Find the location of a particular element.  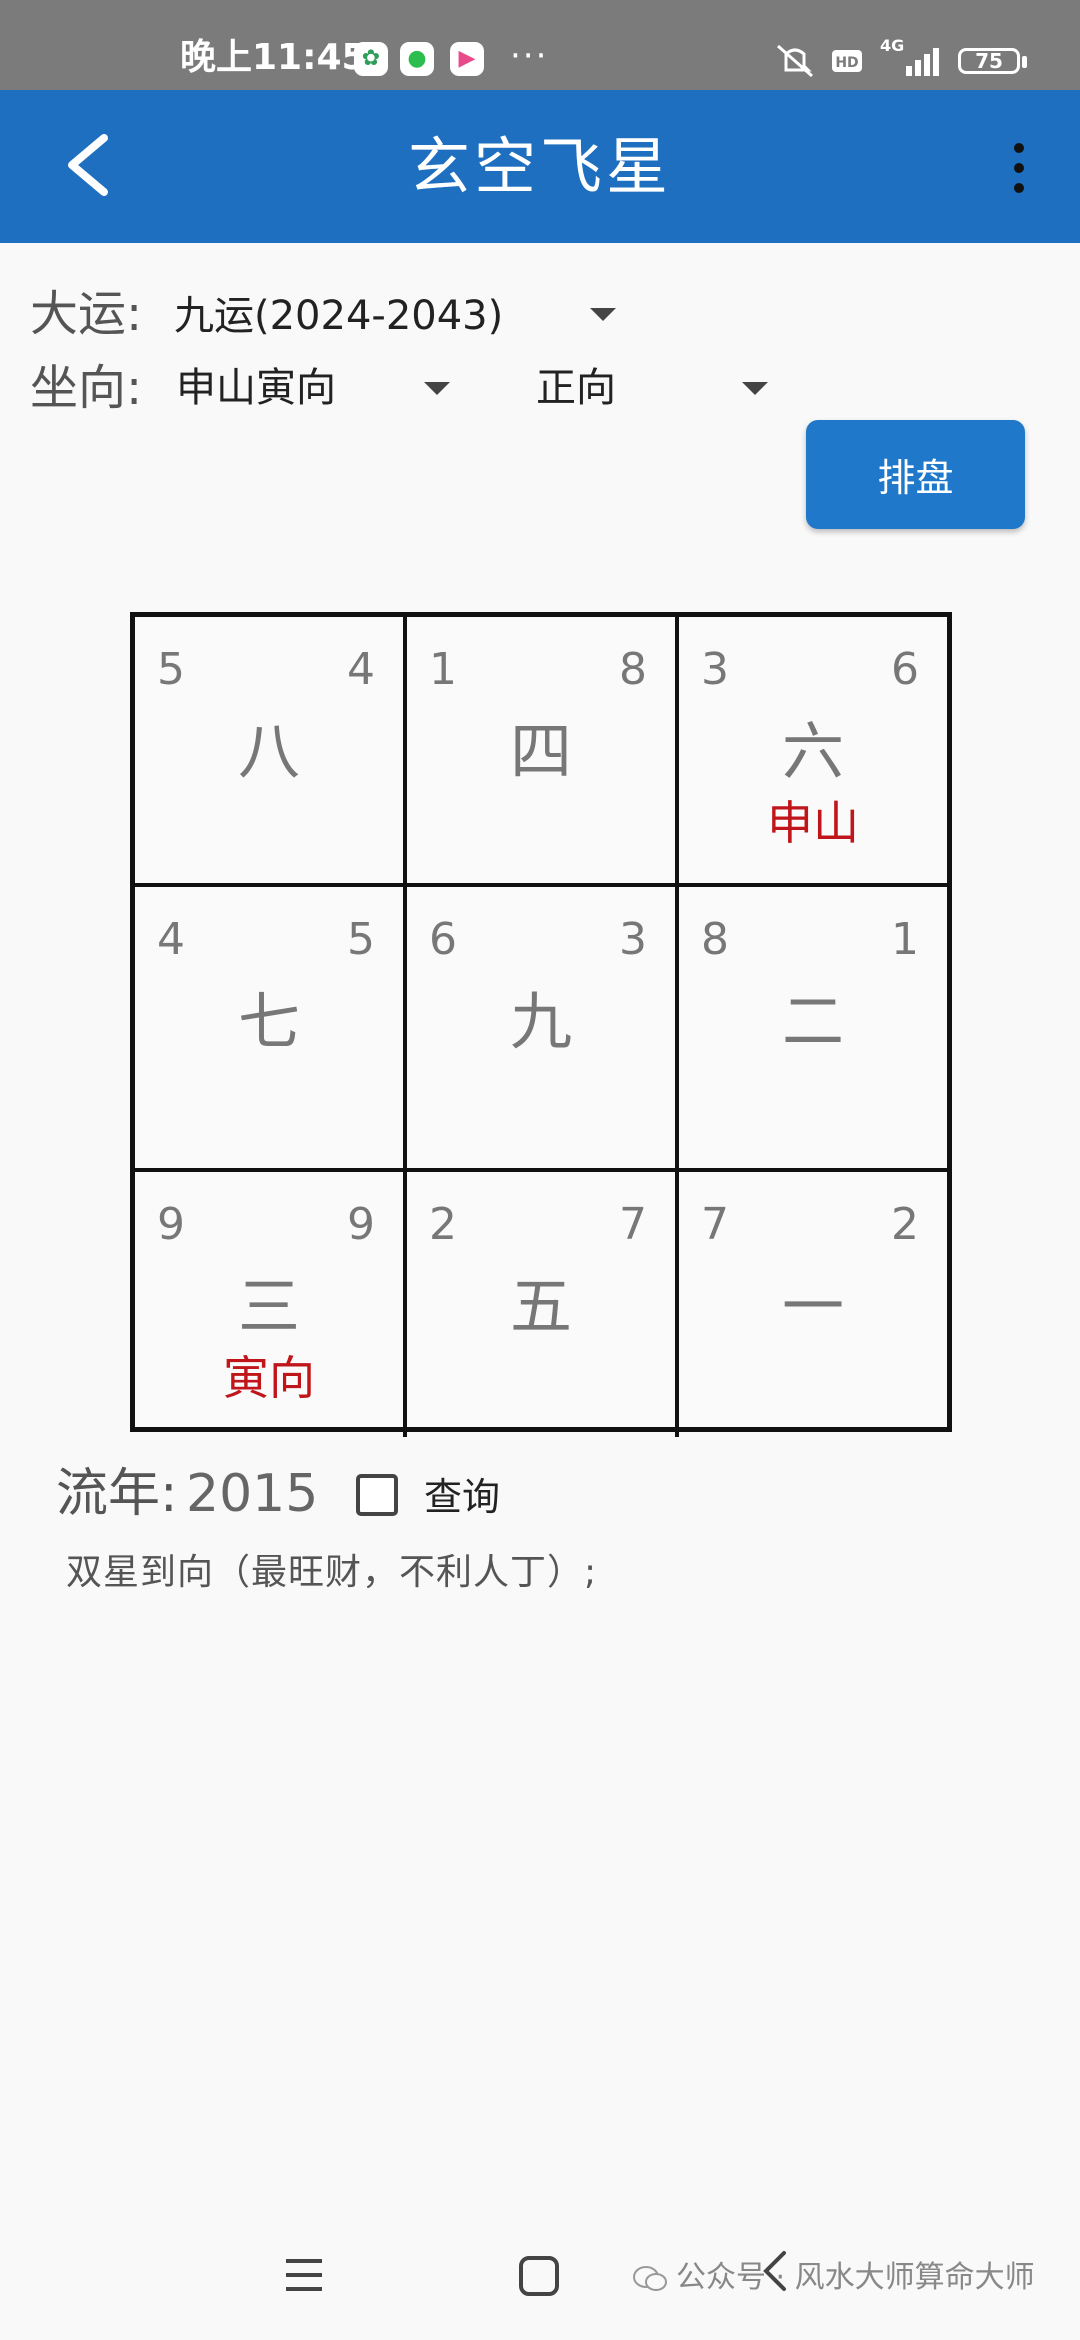

water-star: 4 is located at coordinates (361, 669).